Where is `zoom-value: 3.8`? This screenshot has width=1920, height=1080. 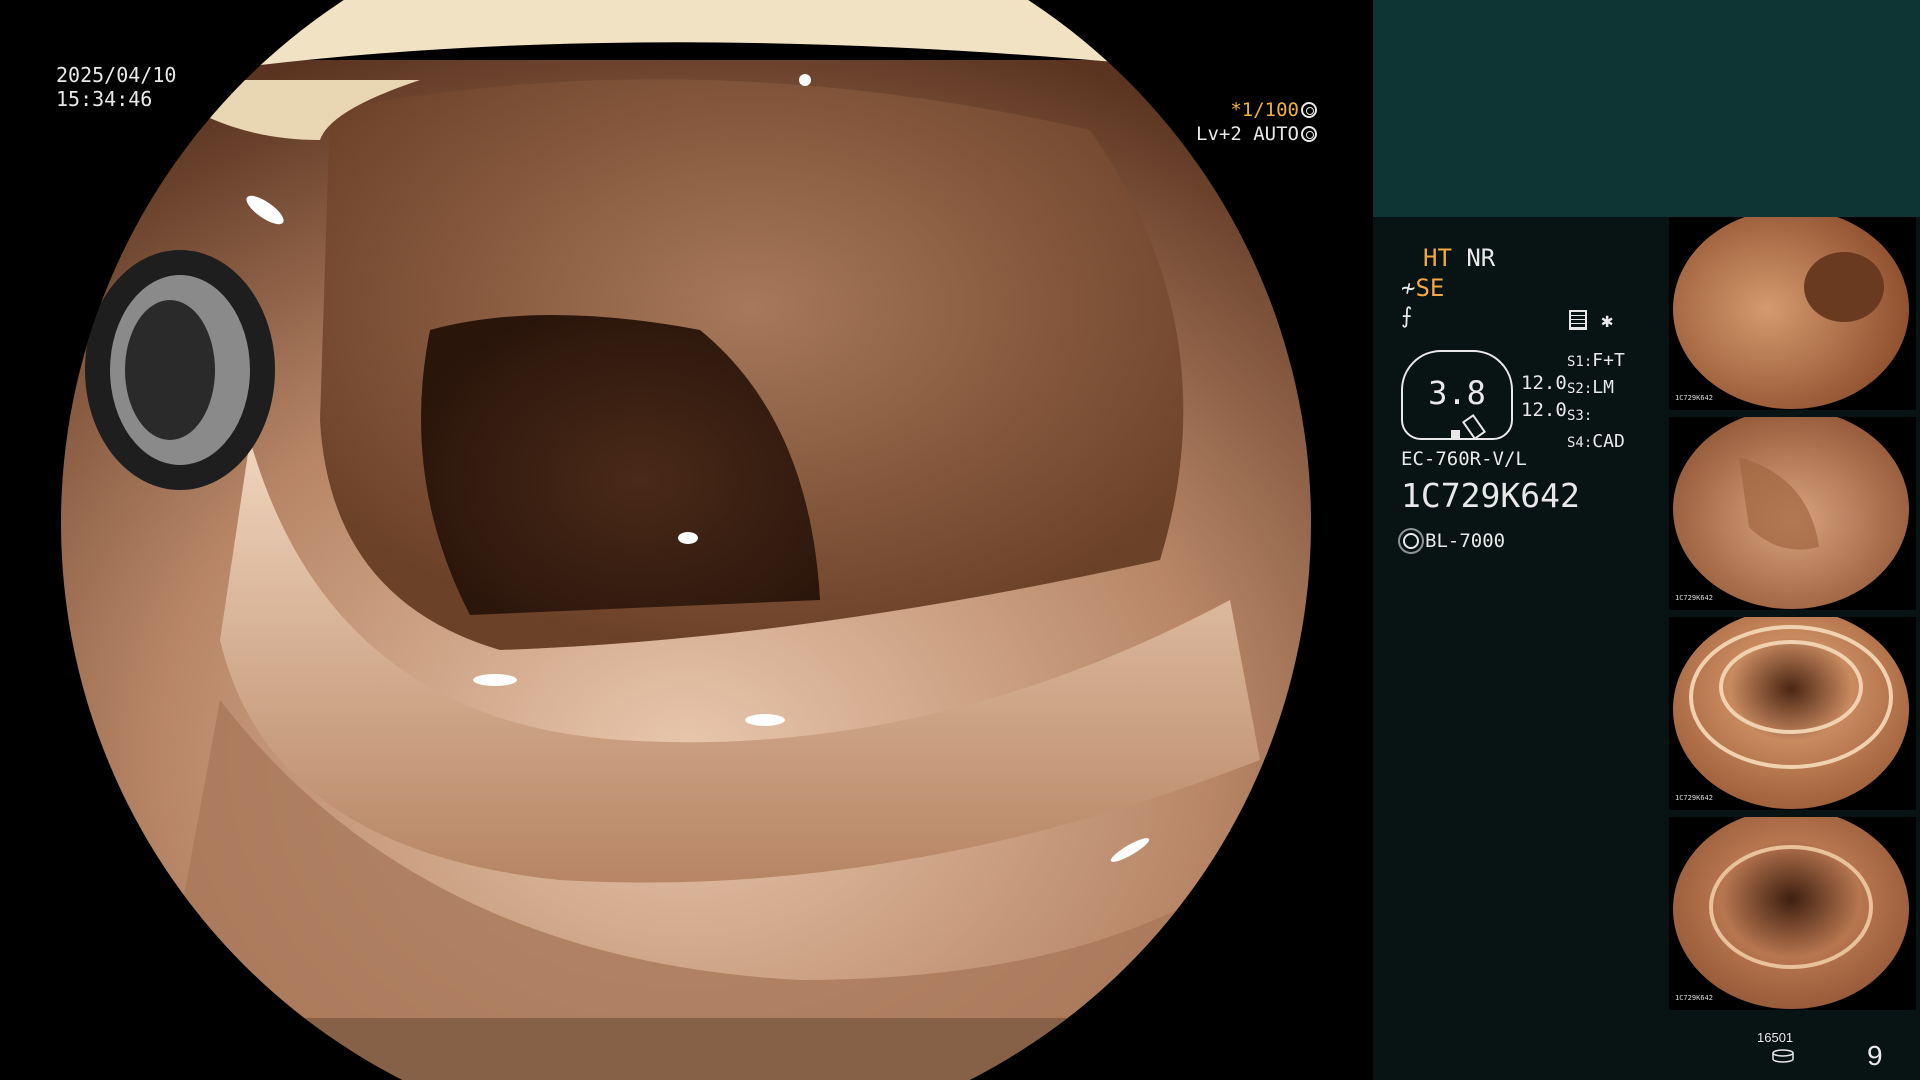 zoom-value: 3.8 is located at coordinates (1457, 393).